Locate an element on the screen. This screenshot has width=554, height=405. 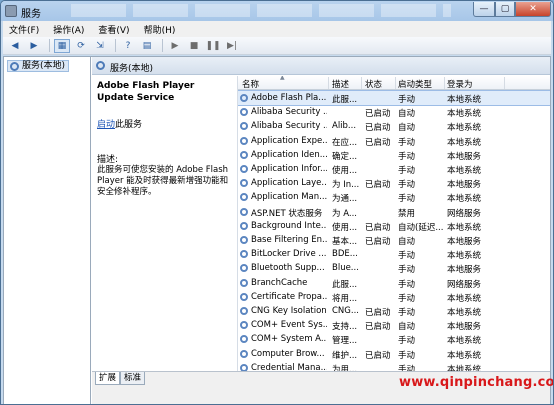
table-row: BranchCache 此服... 手动 网络服务 is located at coordinates (394, 283).